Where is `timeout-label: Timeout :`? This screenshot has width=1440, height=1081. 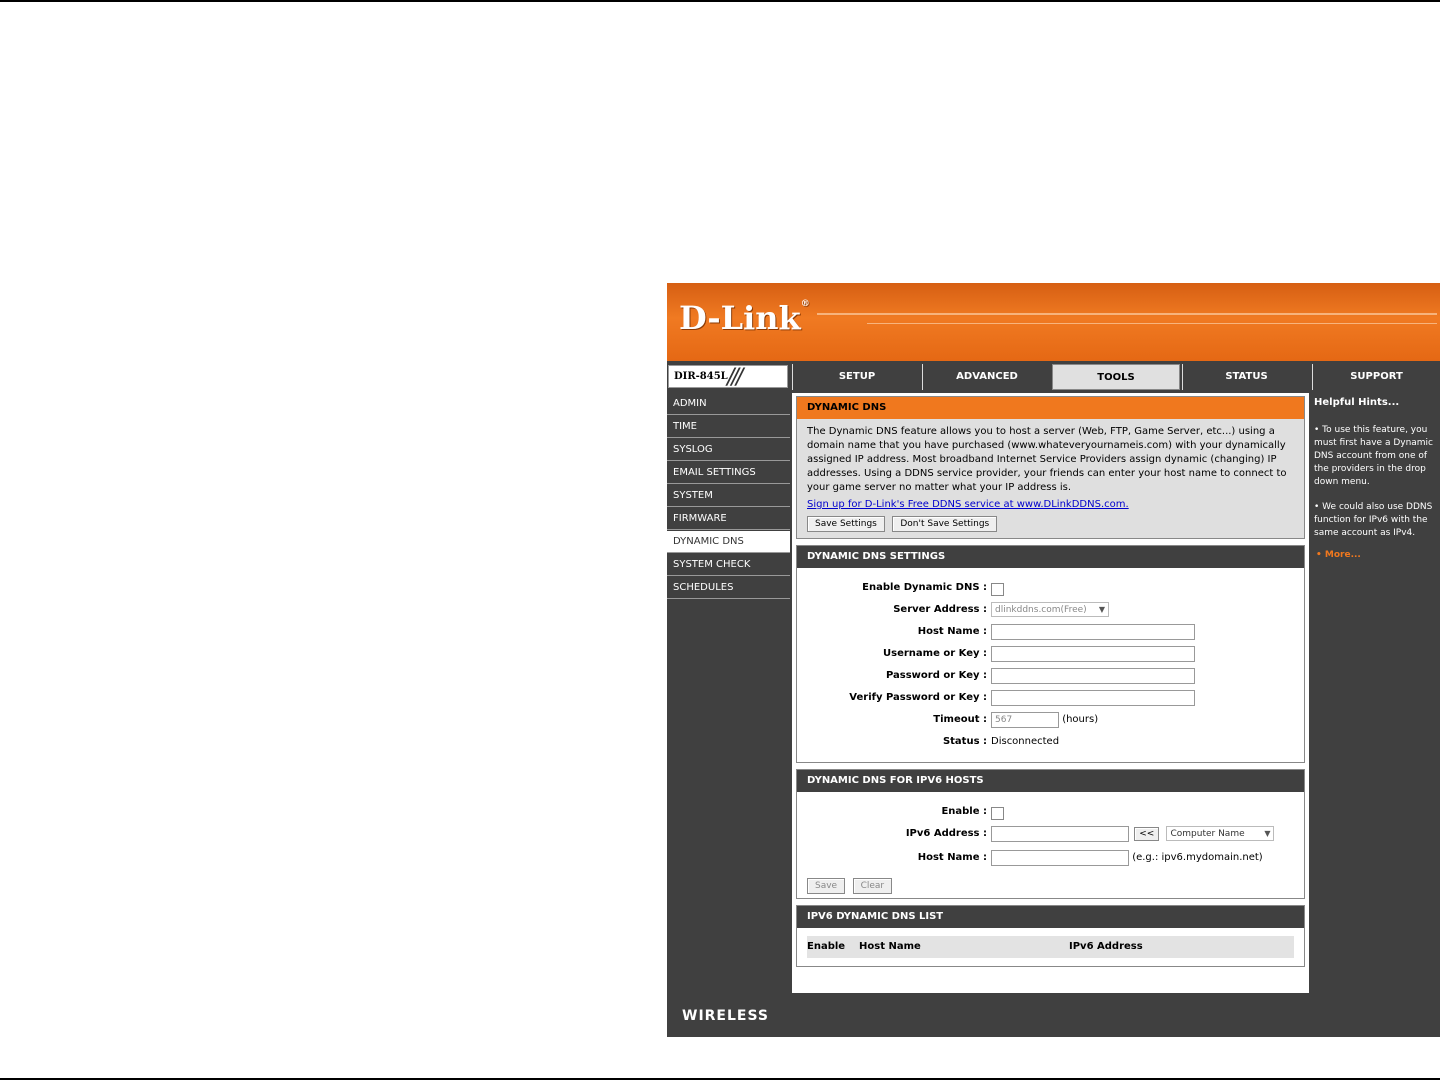 timeout-label: Timeout : is located at coordinates (960, 719).